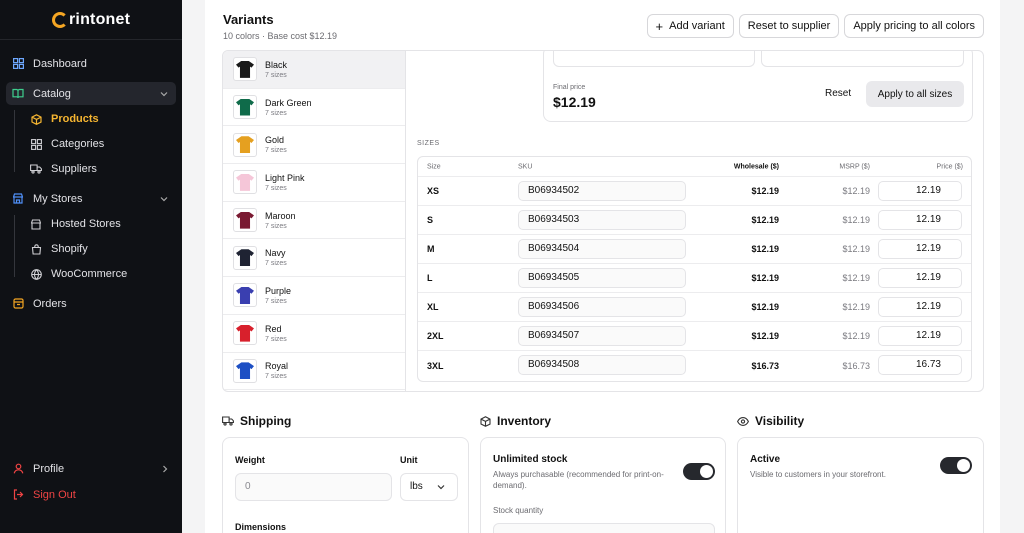 This screenshot has width=1024, height=533. I want to click on color-variant-item: Light Pink 7 sizes, so click(314, 183).